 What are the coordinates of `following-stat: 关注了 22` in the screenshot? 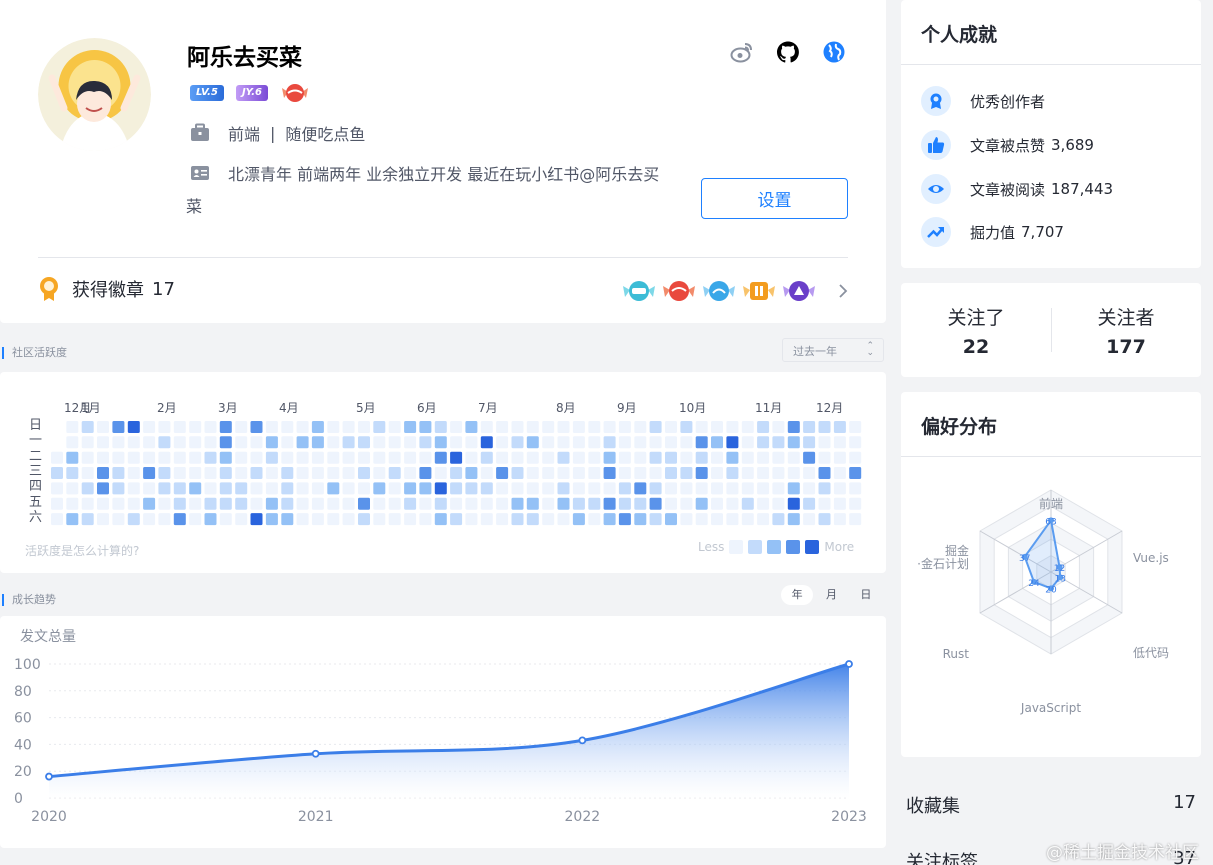 It's located at (976, 330).